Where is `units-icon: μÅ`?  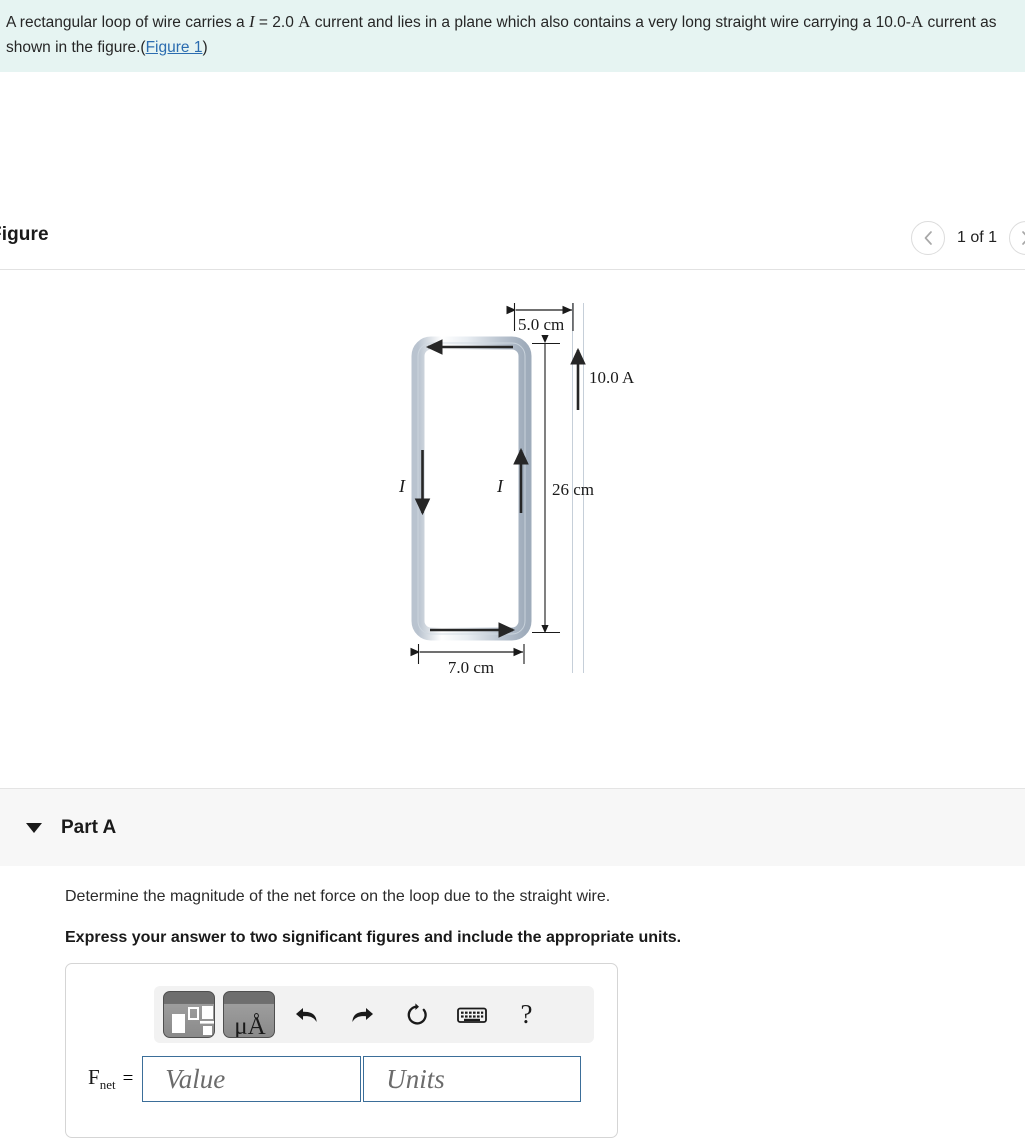
units-icon: μÅ is located at coordinates (249, 1014).